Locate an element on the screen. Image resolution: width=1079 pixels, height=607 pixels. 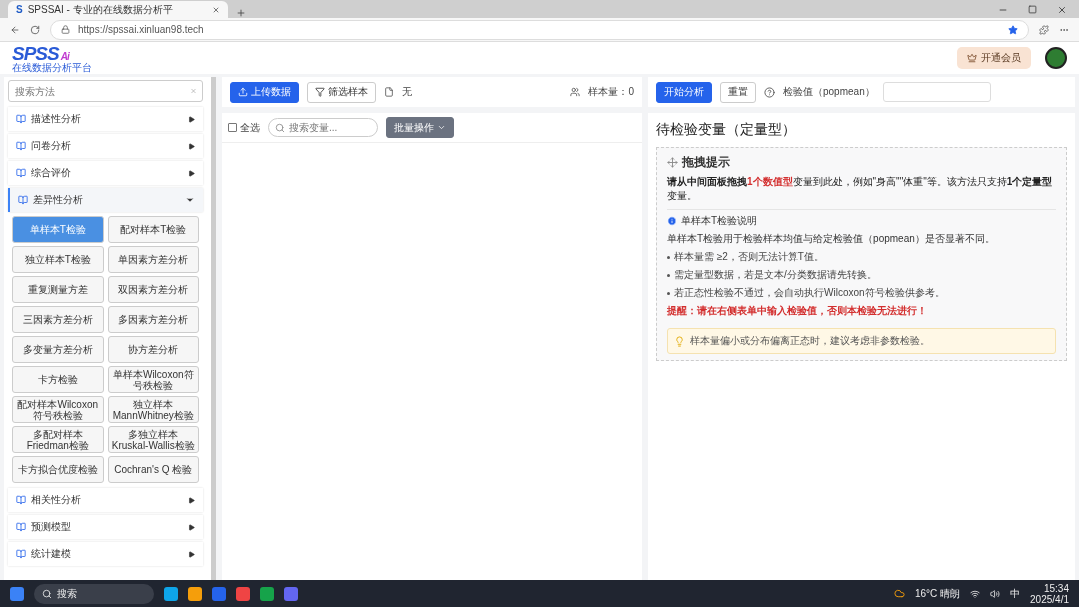
method-button: 双因素方差分析 is located at coordinates (153, 289).